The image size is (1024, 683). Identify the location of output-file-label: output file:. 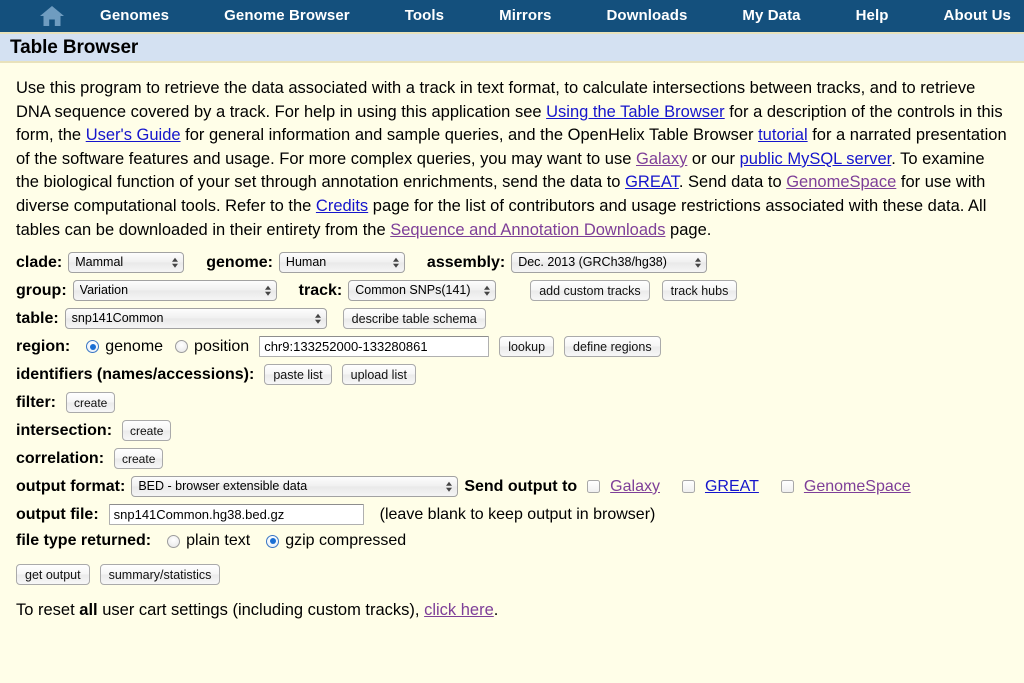
(57, 514).